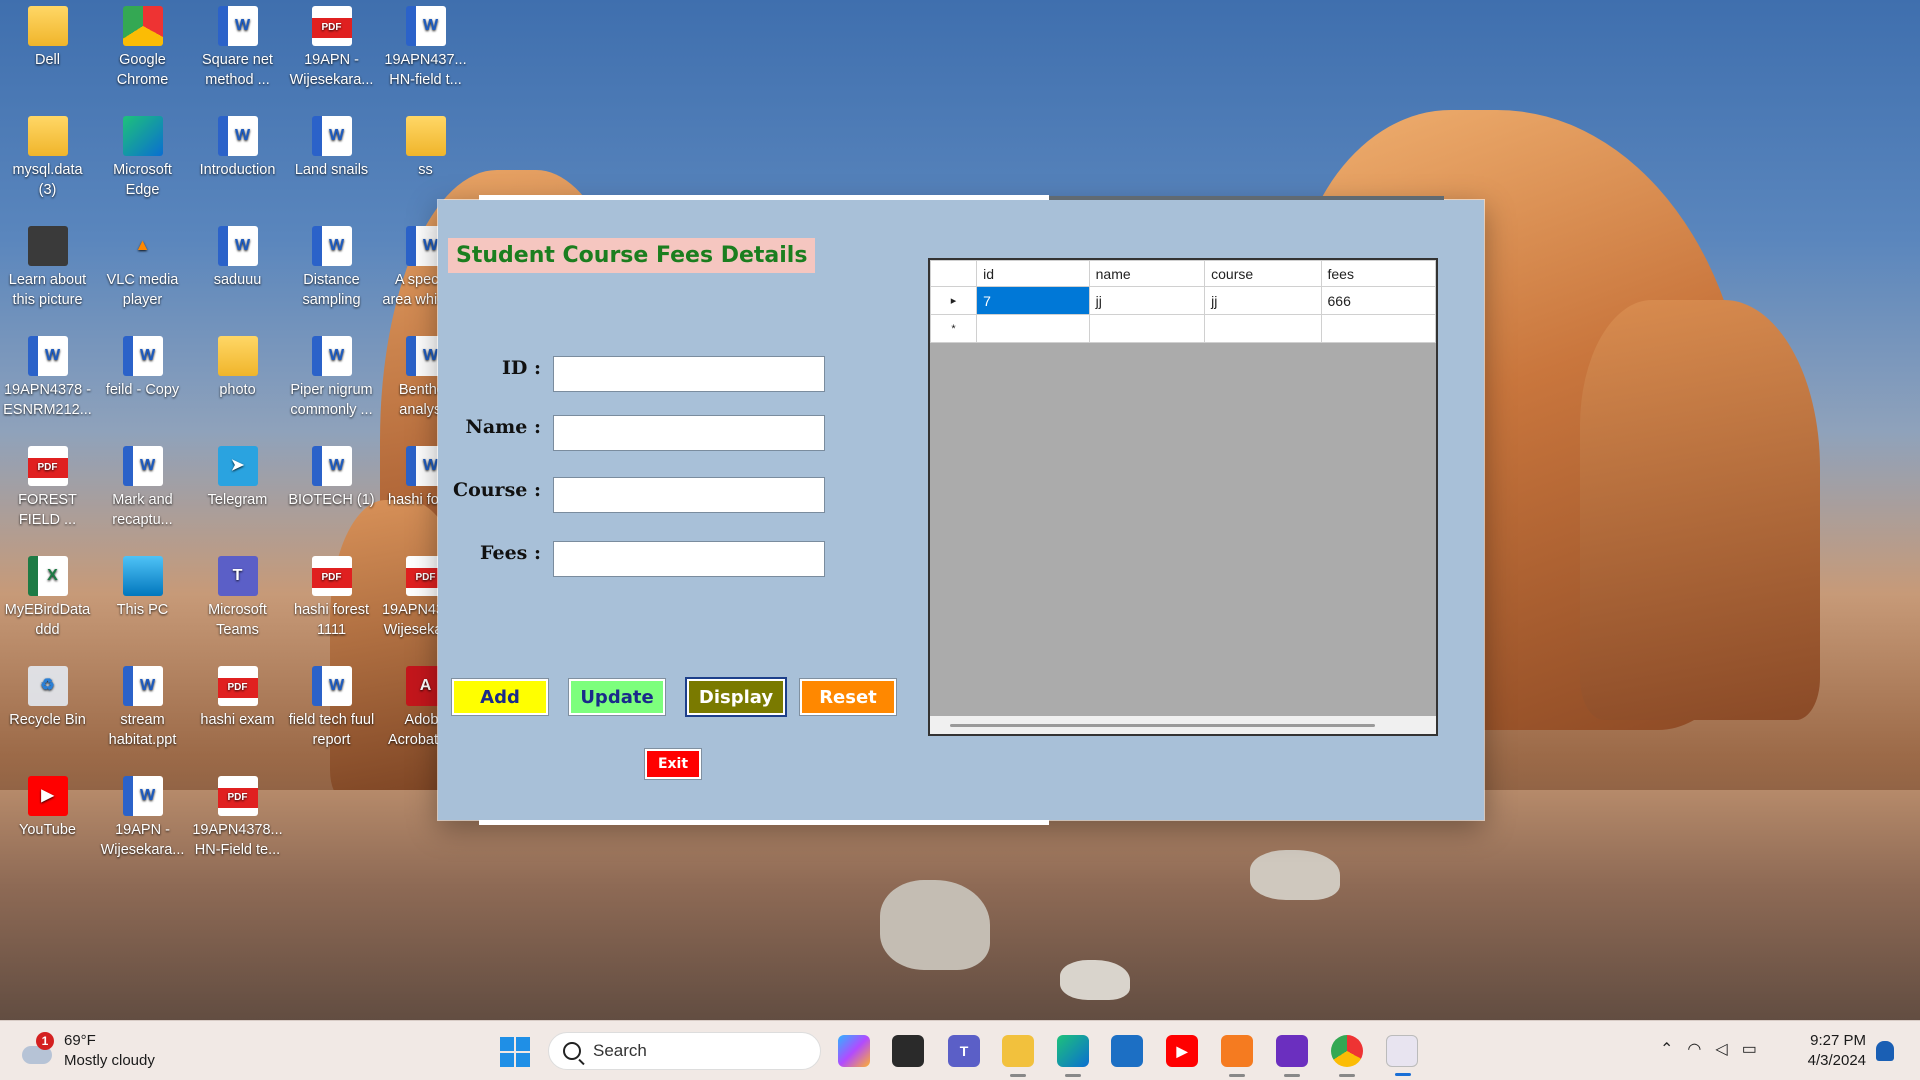 The image size is (1920, 1080). Describe the element at coordinates (1828, 1051) in the screenshot. I see `taskbar-clock: 9:27 PM 4/3/2024` at that location.